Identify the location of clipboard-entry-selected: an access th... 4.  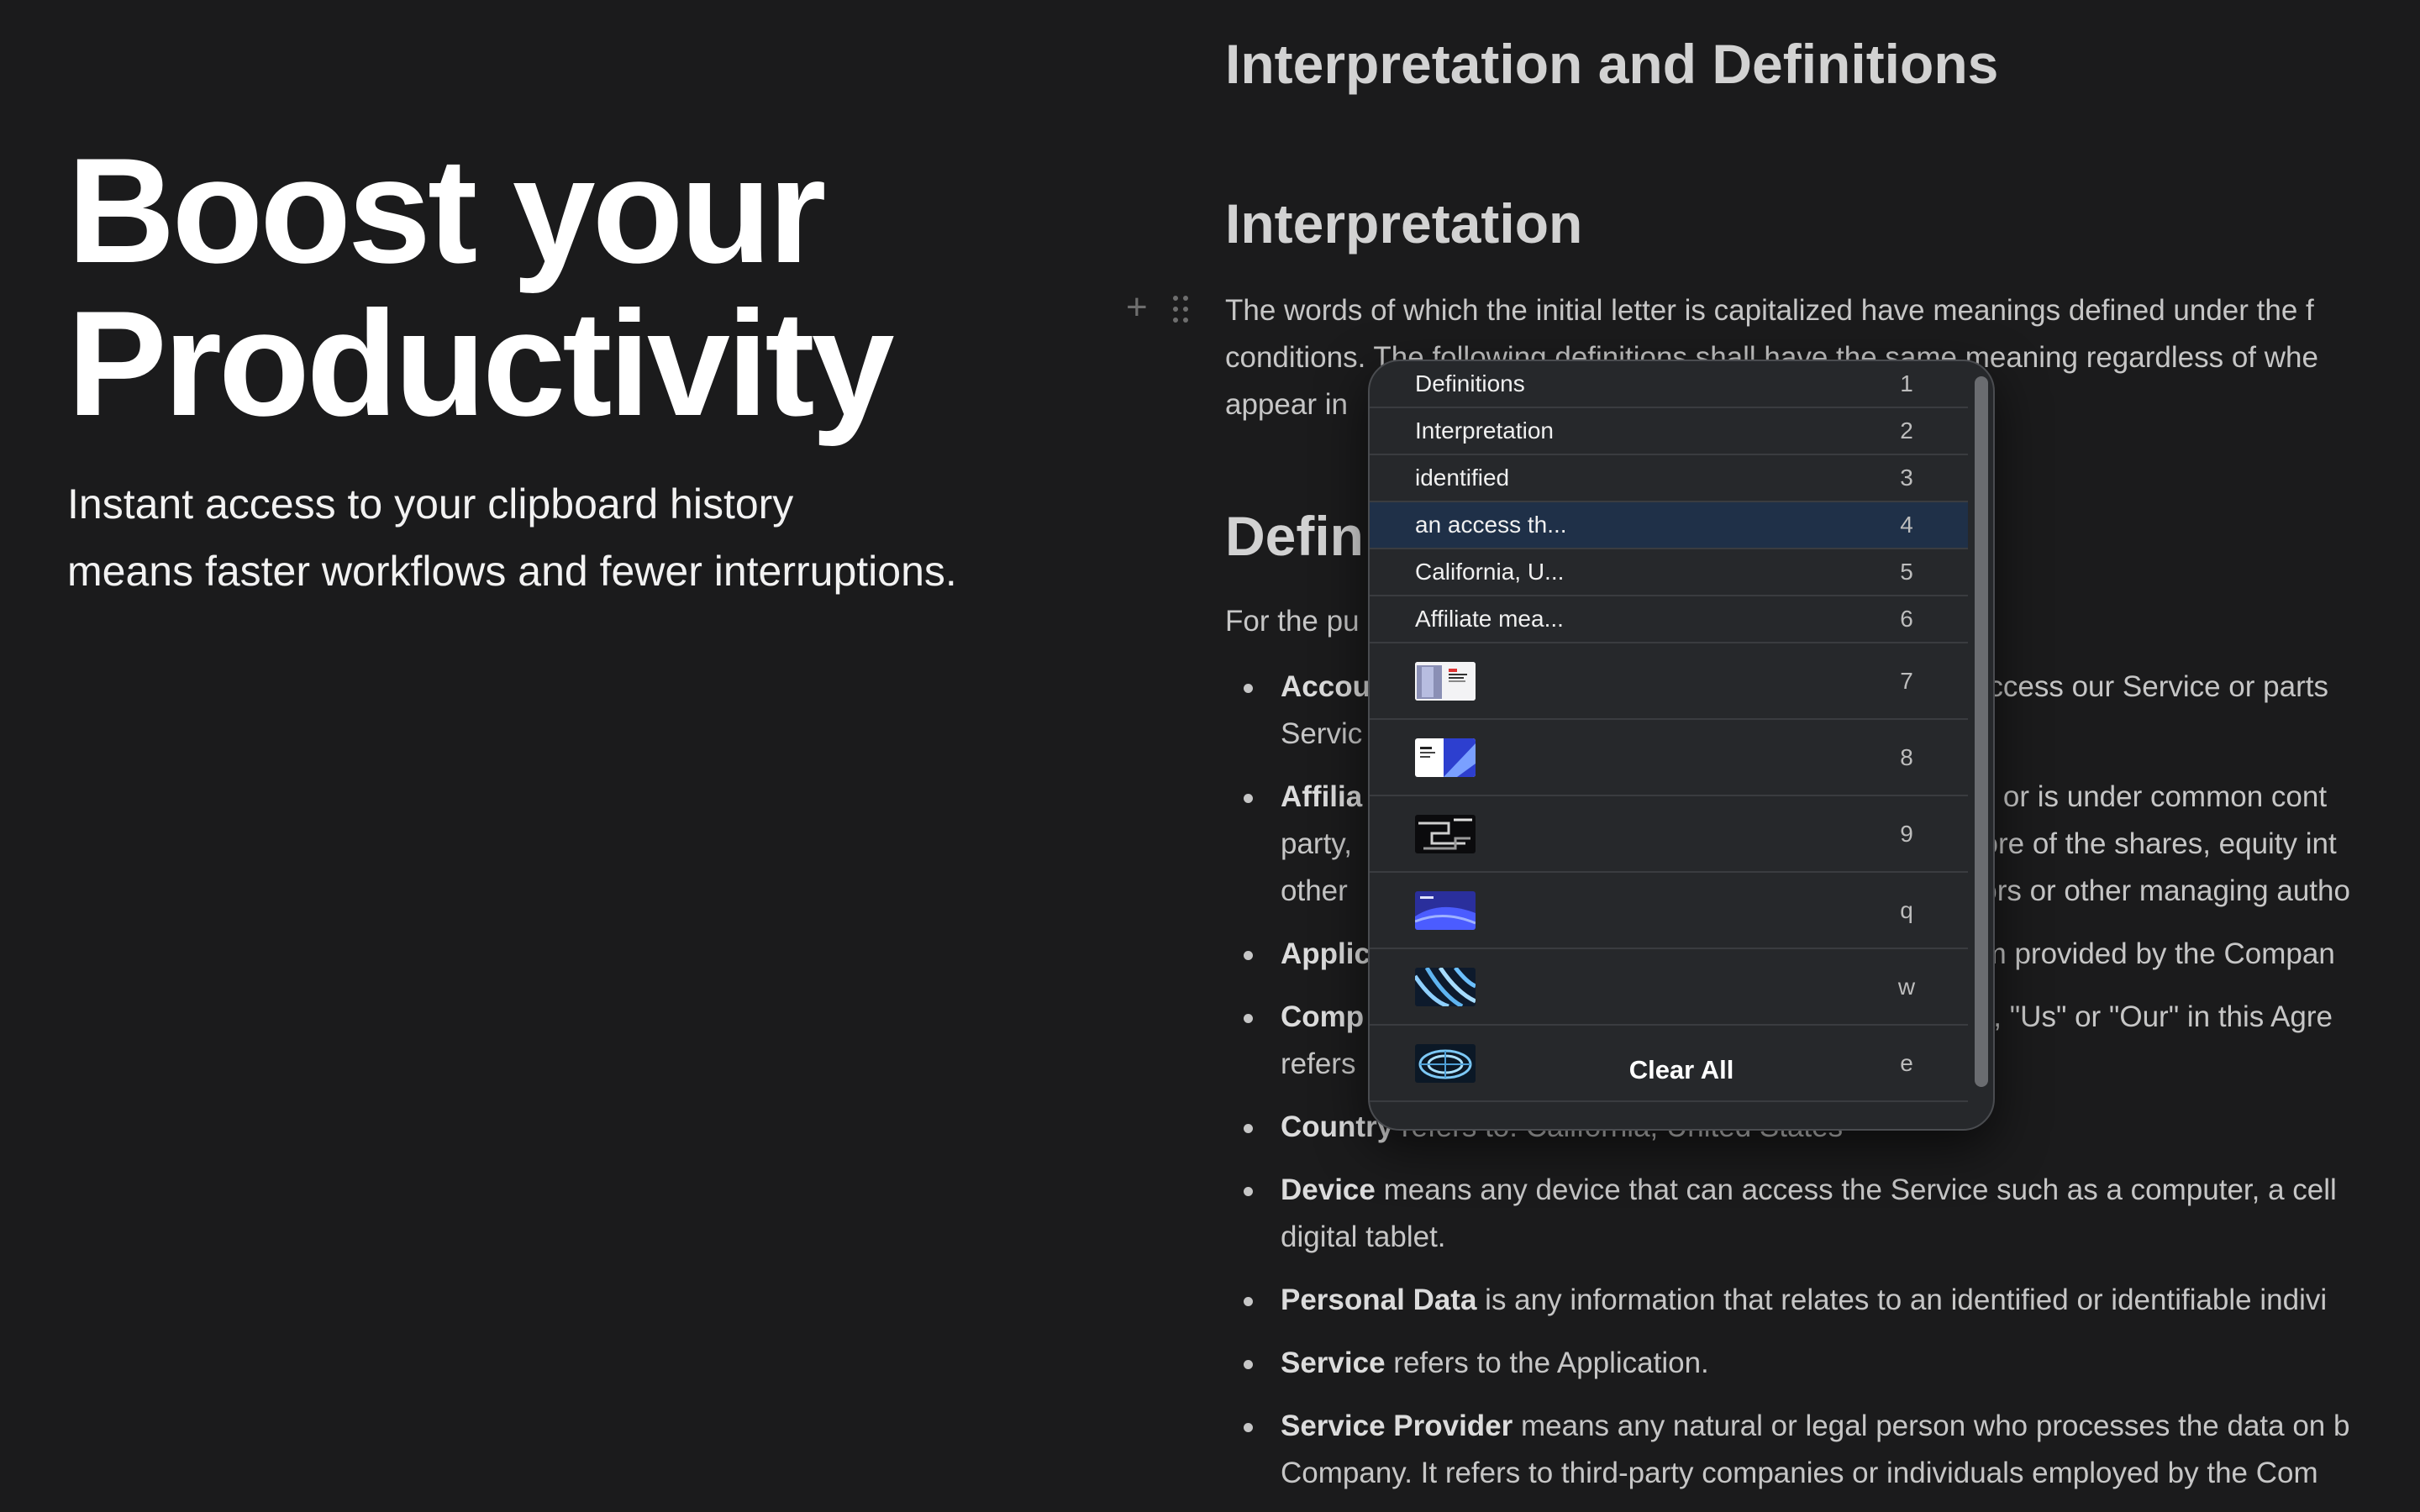
(1669, 525).